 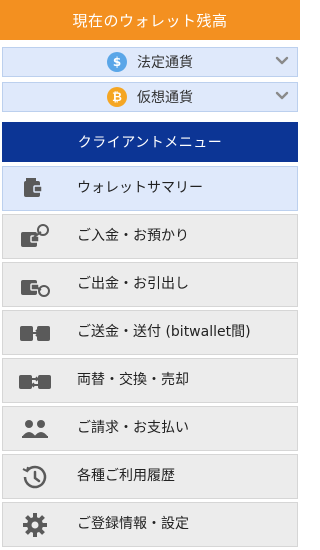 What do you see at coordinates (35, 477) in the screenshot?
I see `history-icon` at bounding box center [35, 477].